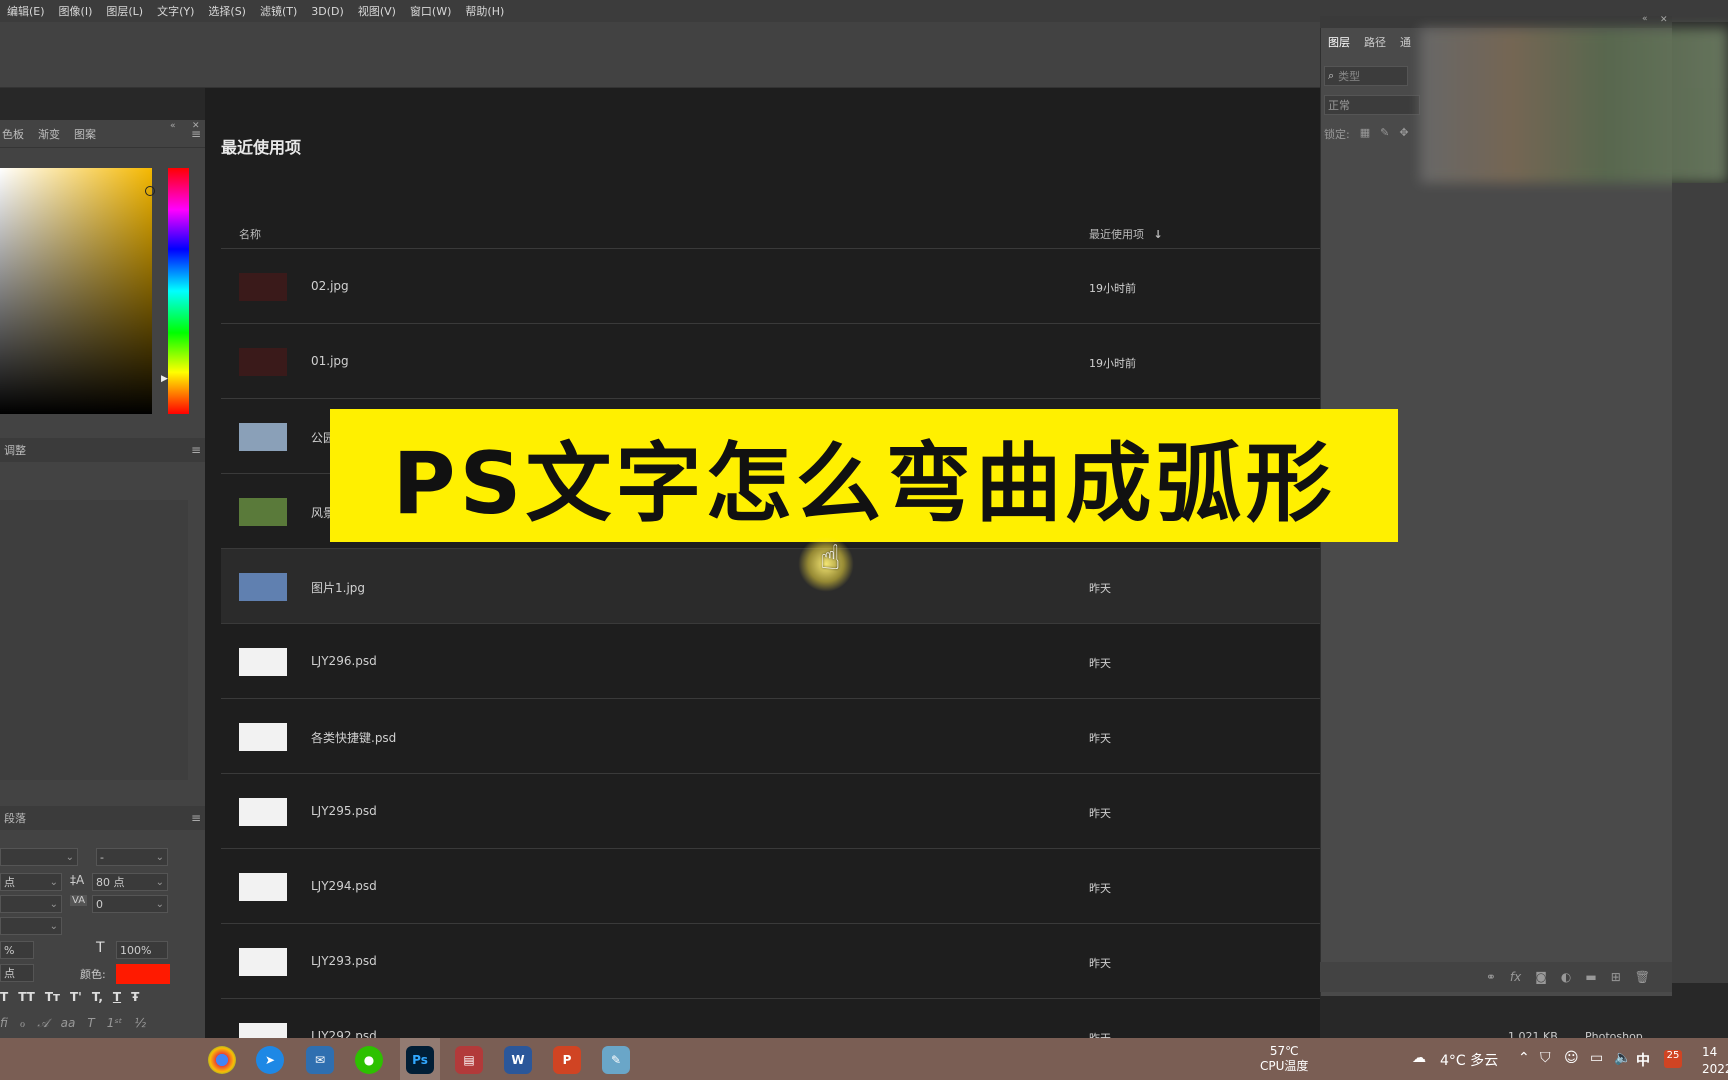 Image resolution: width=1728 pixels, height=1080 pixels. I want to click on menu-item: 滤镜(T), so click(278, 11).